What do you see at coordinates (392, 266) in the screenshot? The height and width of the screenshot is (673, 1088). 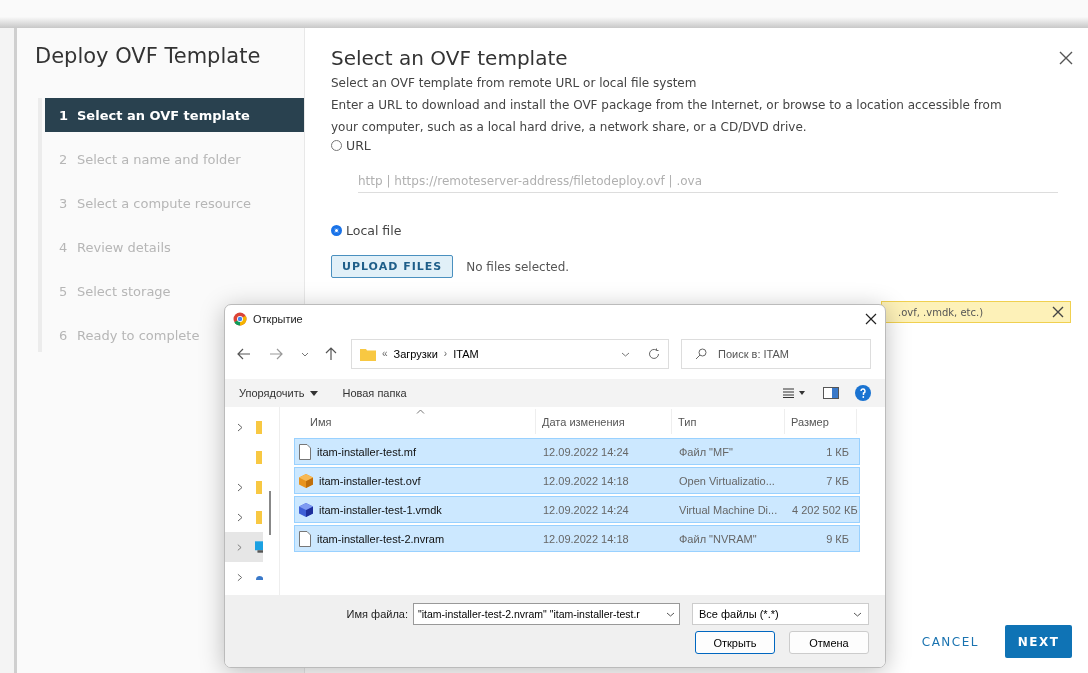 I see `upload-files-button: UPLOAD FILES` at bounding box center [392, 266].